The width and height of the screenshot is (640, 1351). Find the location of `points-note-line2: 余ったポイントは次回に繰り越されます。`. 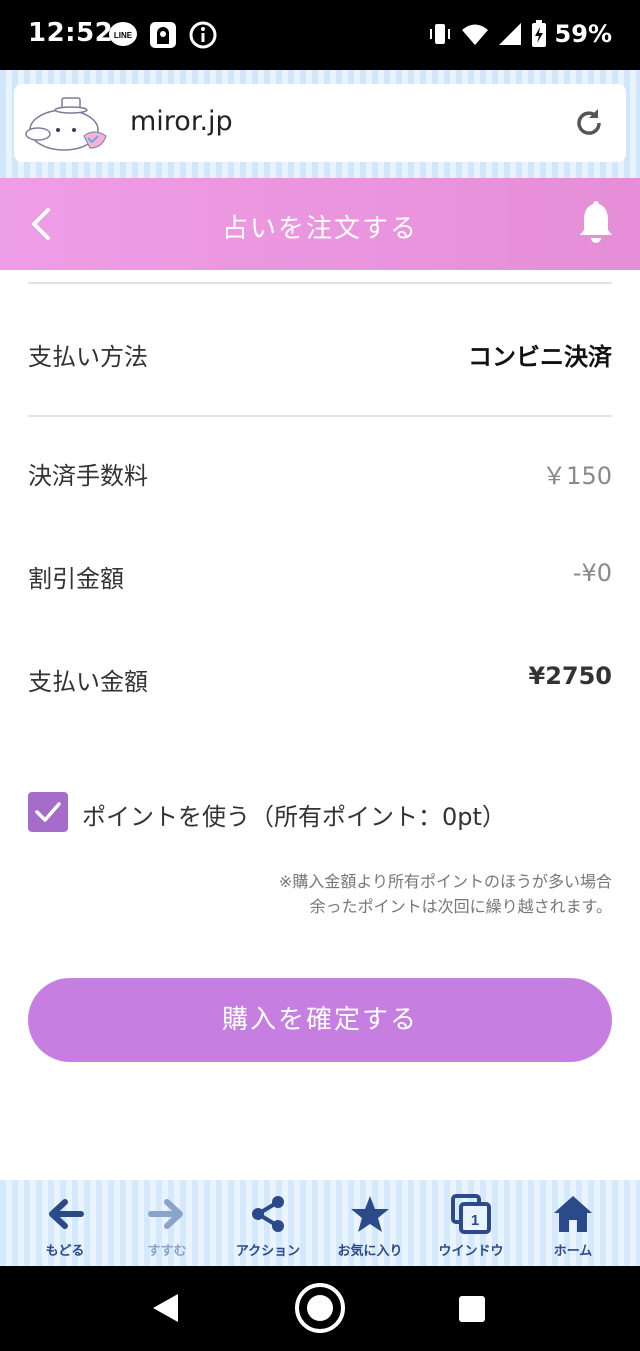

points-note-line2: 余ったポイントは次回に繰り越されます。 is located at coordinates (460, 906).